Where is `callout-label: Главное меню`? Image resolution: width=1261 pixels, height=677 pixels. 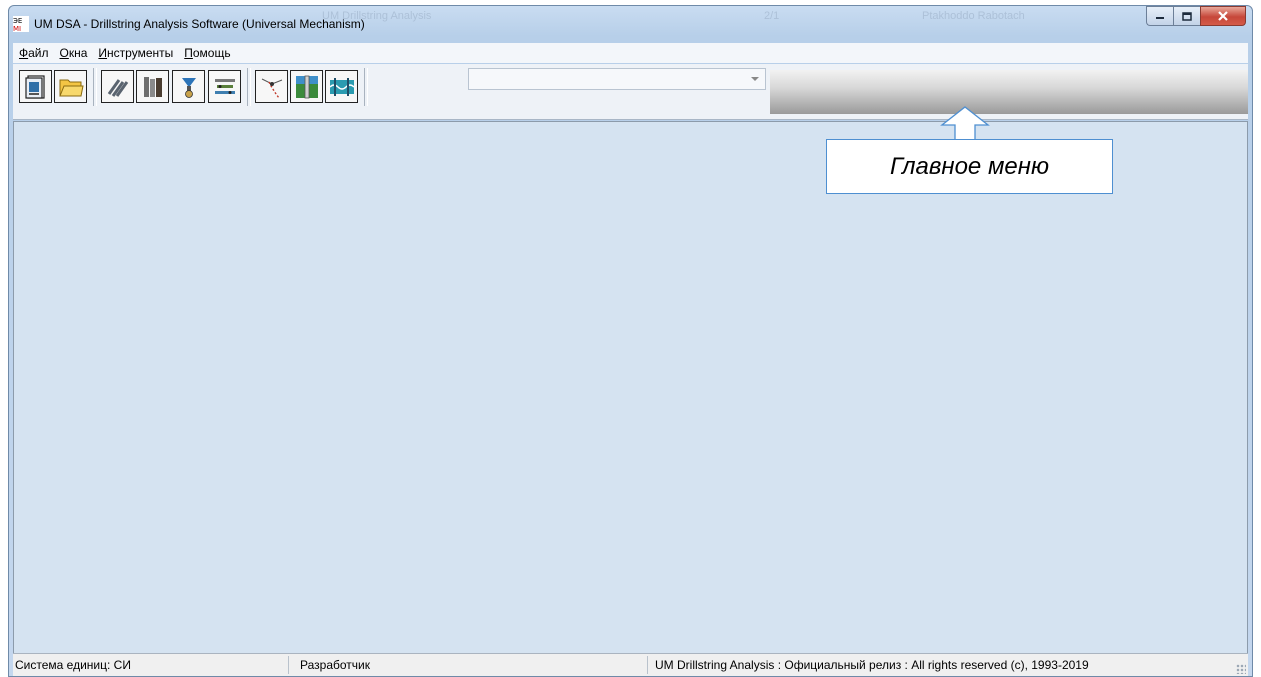
callout-label: Главное меню is located at coordinates (969, 166).